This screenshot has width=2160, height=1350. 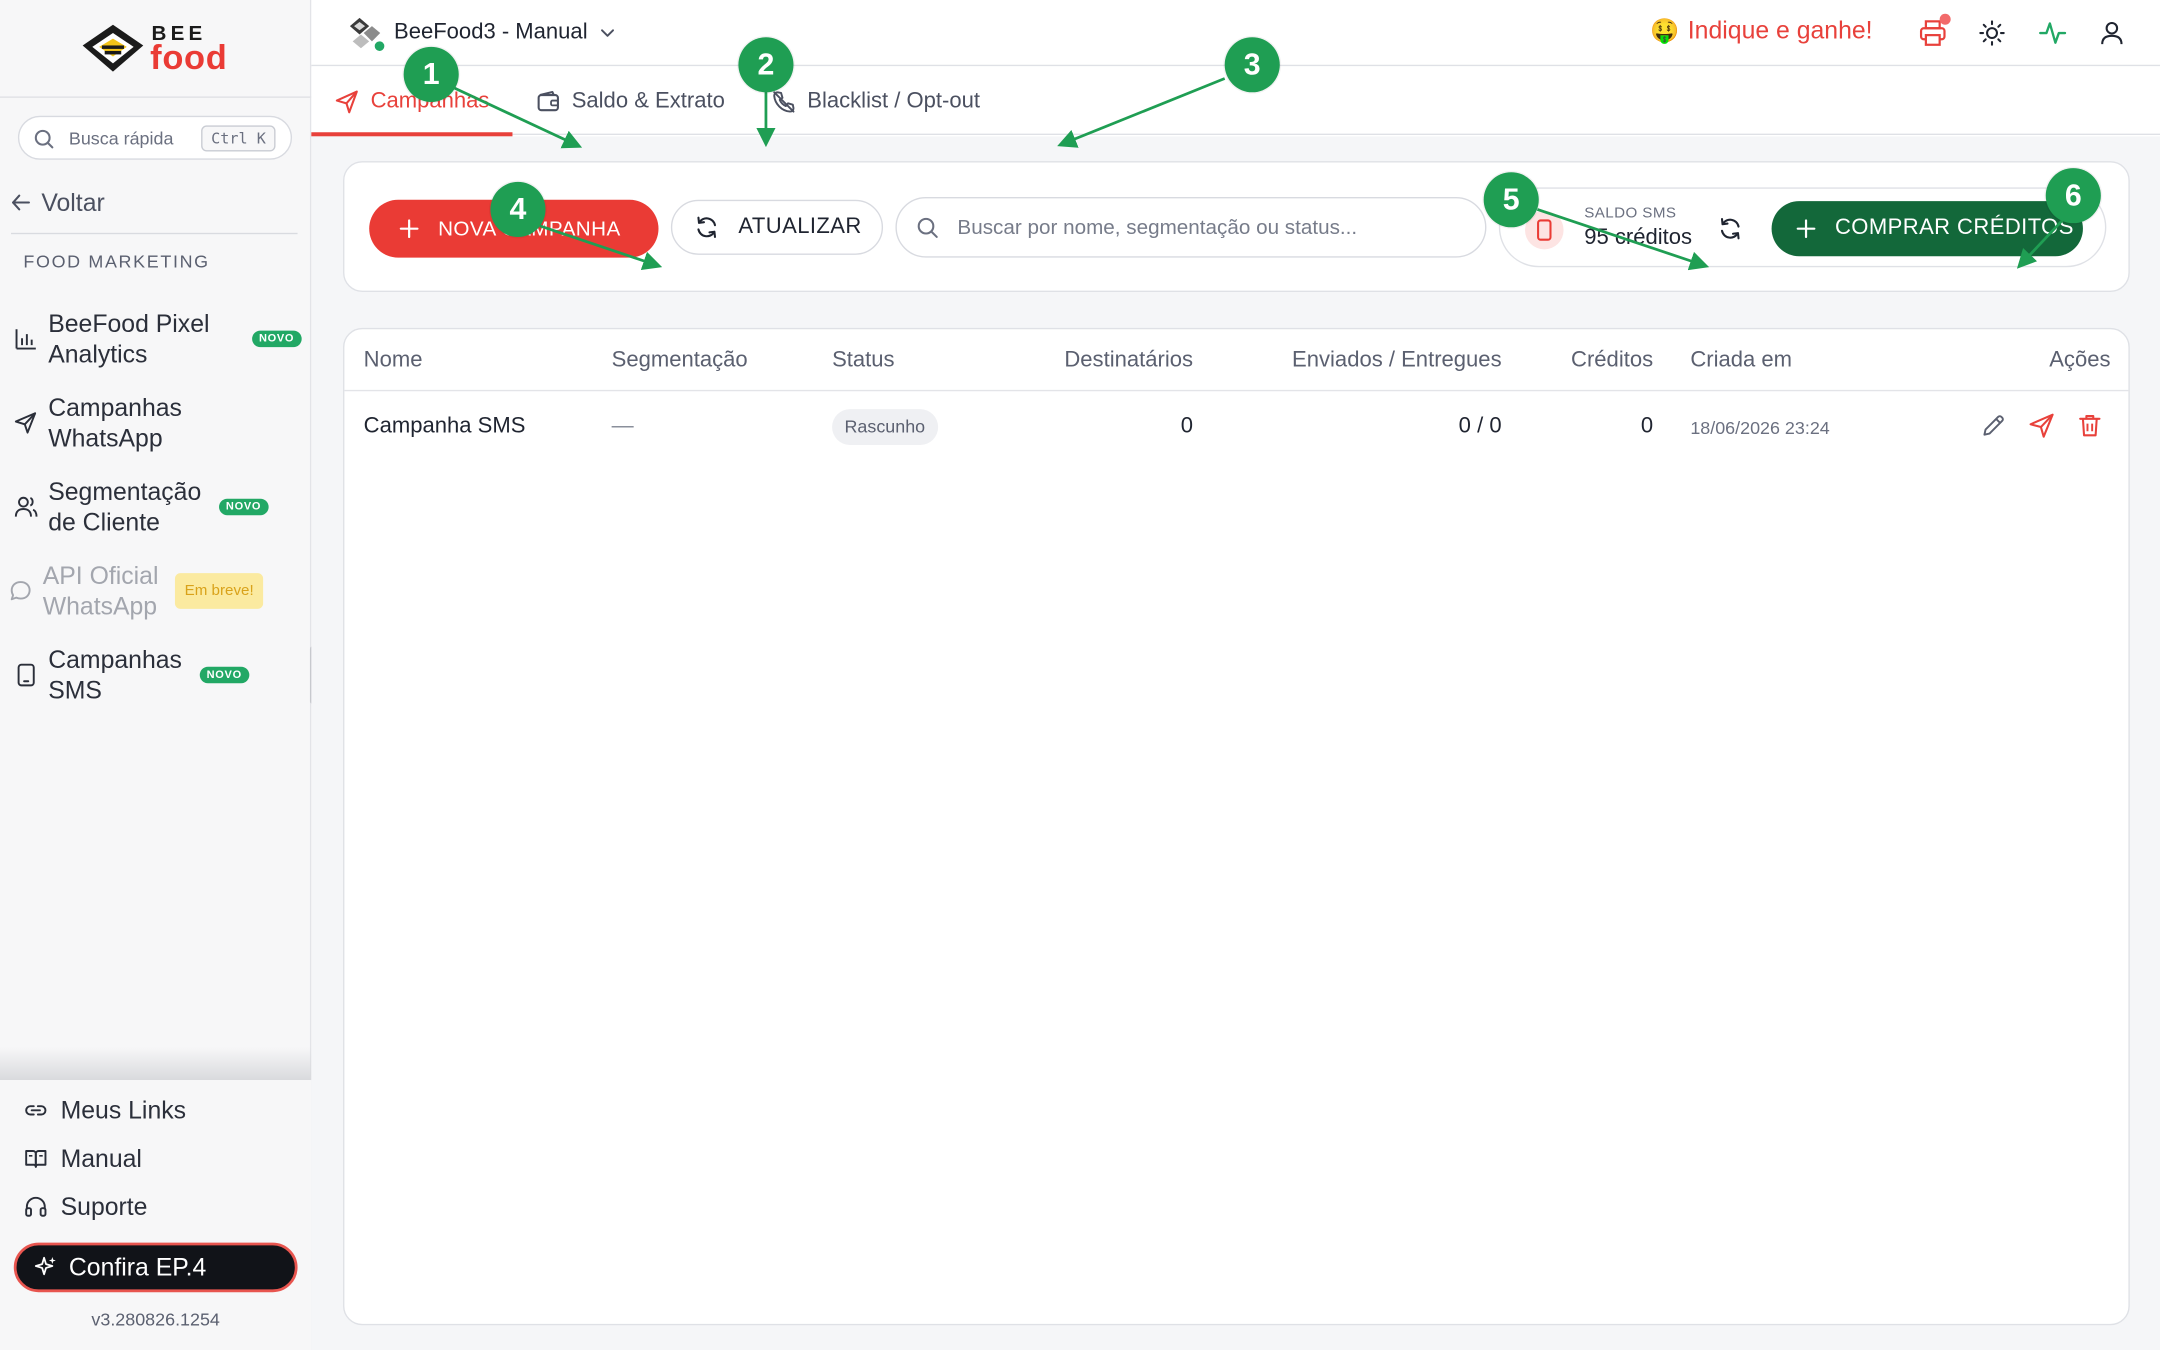 What do you see at coordinates (1630, 213) in the screenshot?
I see `balance-label: SALDO SMS` at bounding box center [1630, 213].